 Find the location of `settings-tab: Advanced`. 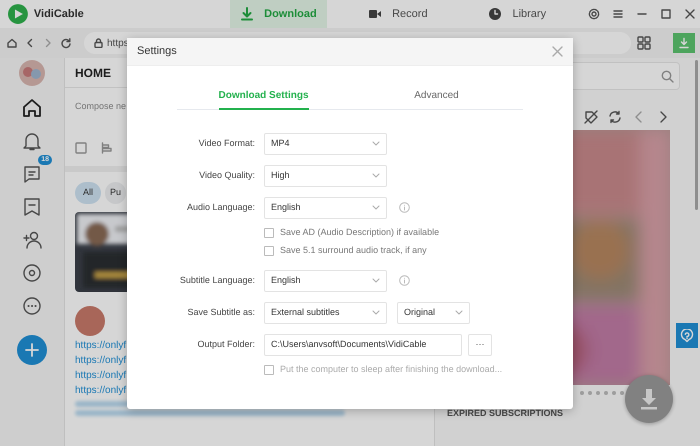

settings-tab: Advanced is located at coordinates (436, 99).